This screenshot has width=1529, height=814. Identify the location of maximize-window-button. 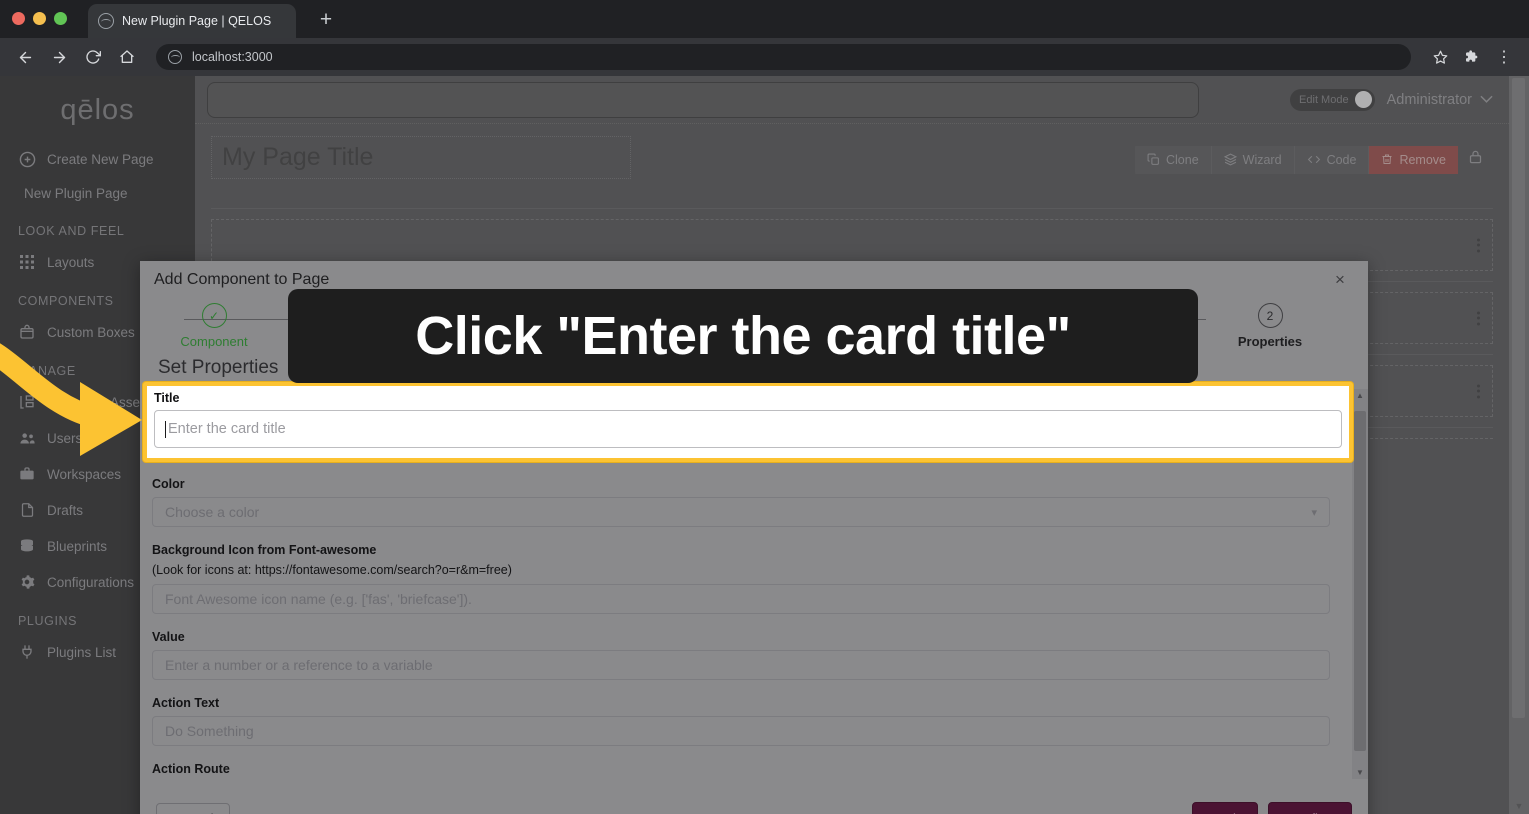
(60, 18).